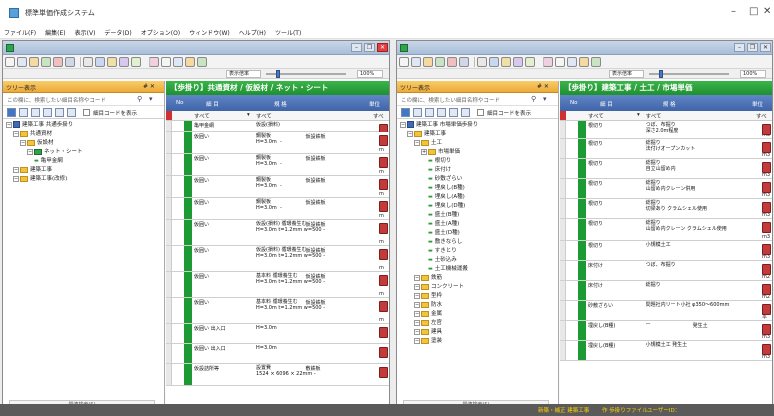 The image size is (774, 416). Describe the element at coordinates (37, 143) in the screenshot. I see `tree-node: − 仮設材` at that location.